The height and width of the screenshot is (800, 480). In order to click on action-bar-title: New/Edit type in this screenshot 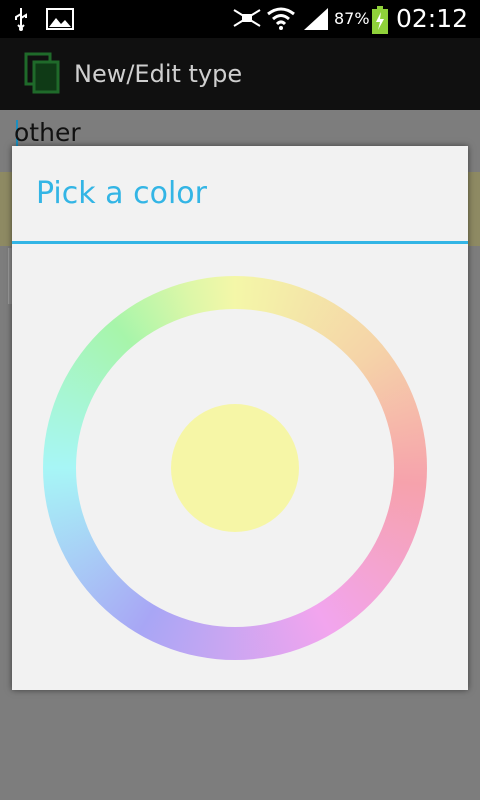, I will do `click(158, 74)`.